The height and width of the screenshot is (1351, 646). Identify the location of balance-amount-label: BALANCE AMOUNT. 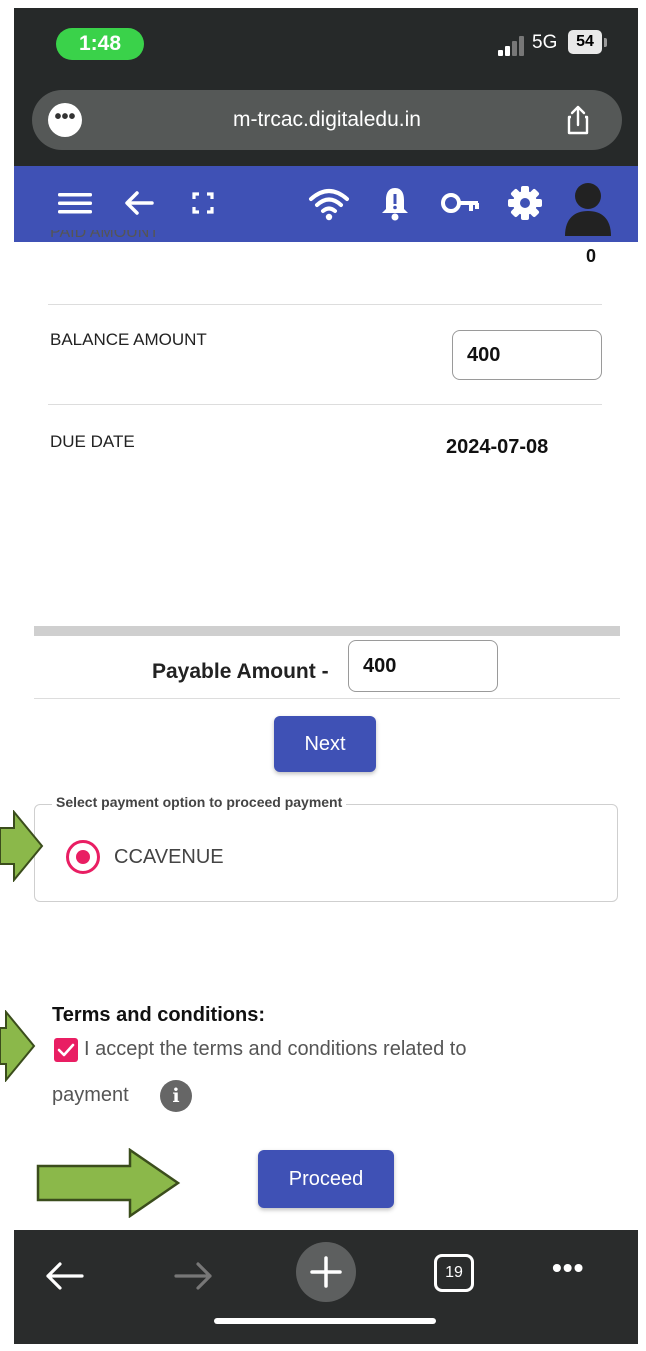
(128, 339).